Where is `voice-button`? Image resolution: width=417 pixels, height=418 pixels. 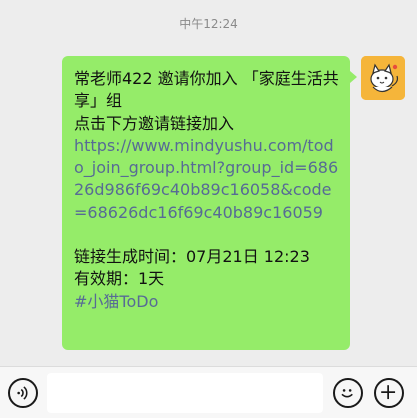
voice-button is located at coordinates (23, 393).